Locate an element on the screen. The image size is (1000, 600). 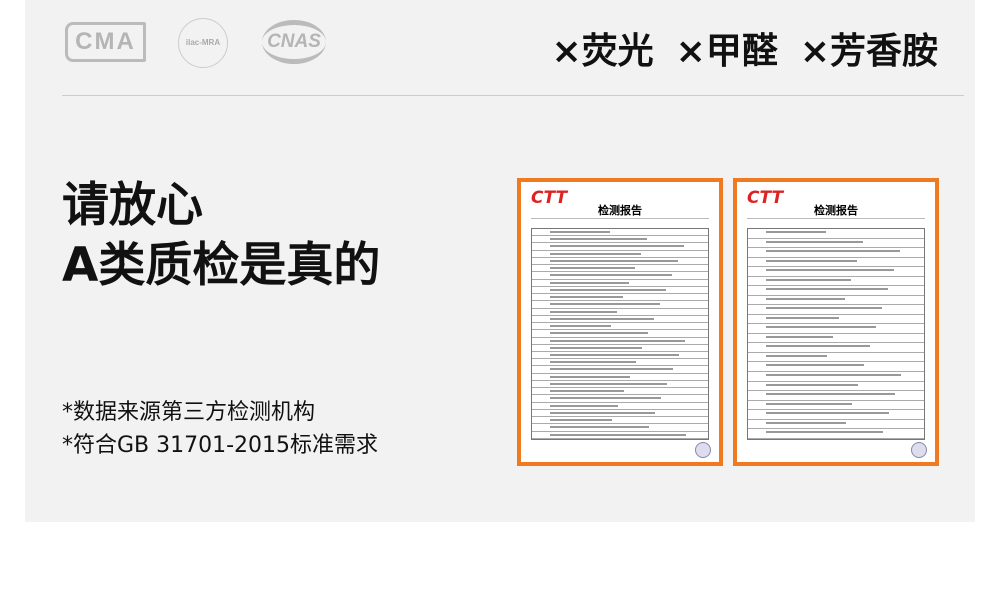
headline-line-2: A类质检是真的 is located at coordinates (221, 265).